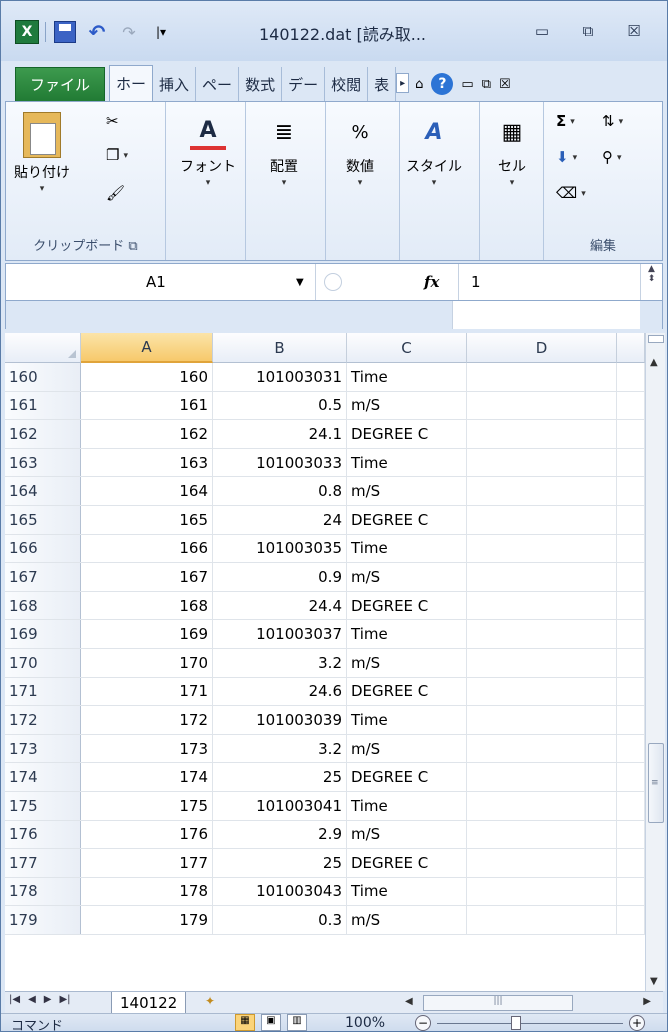 The image size is (668, 1032). I want to click on column-header-c: C, so click(407, 348).